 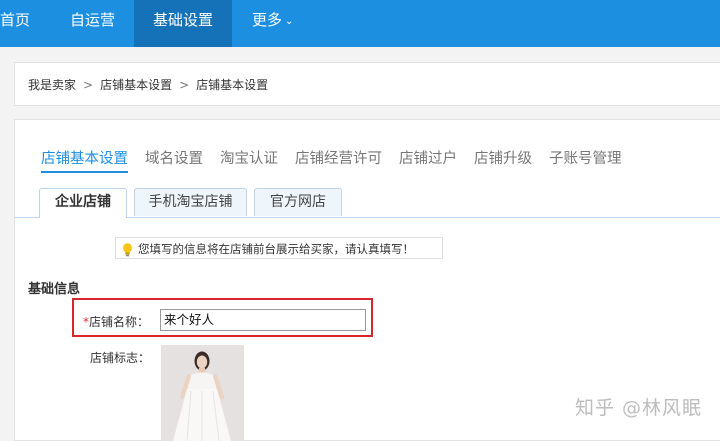 I want to click on tab-domain-settings: 域名设置, so click(x=174, y=159).